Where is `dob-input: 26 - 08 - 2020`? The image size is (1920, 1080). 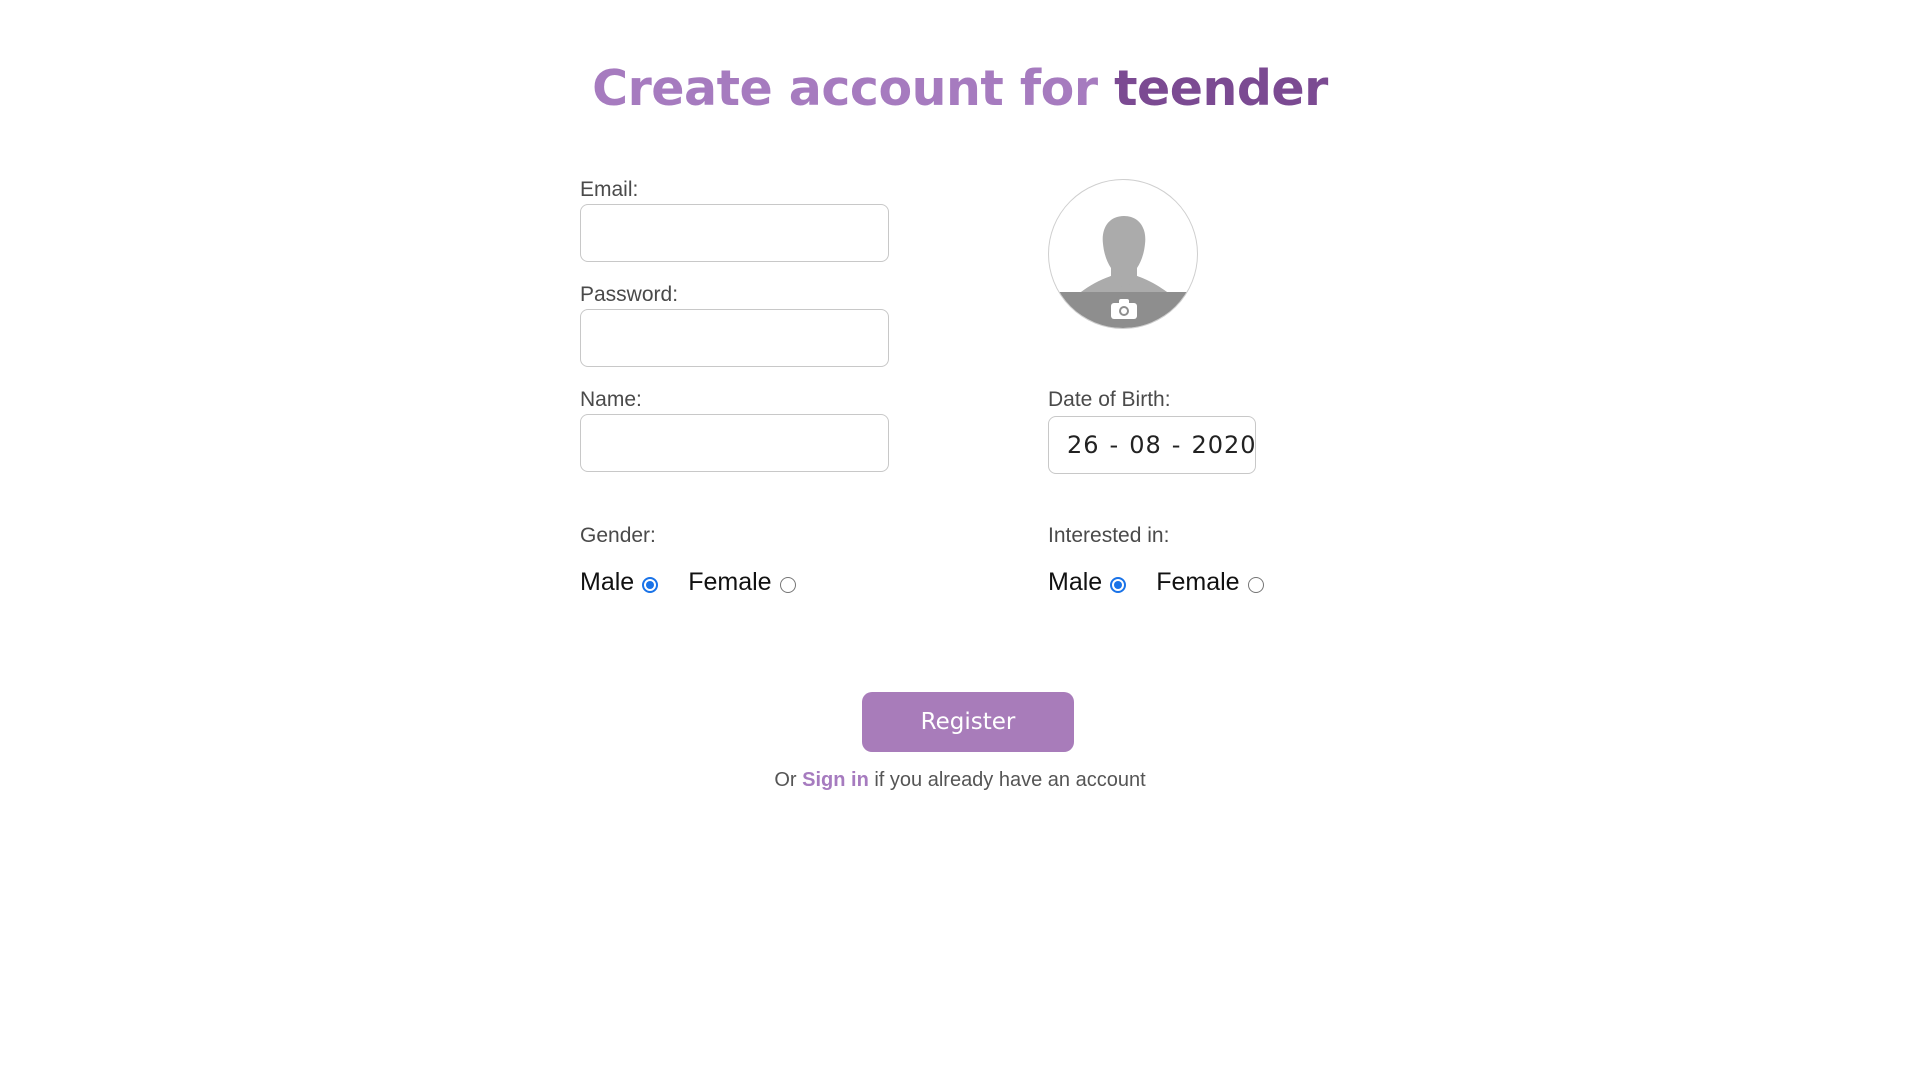 dob-input: 26 - 08 - 2020 is located at coordinates (1152, 445).